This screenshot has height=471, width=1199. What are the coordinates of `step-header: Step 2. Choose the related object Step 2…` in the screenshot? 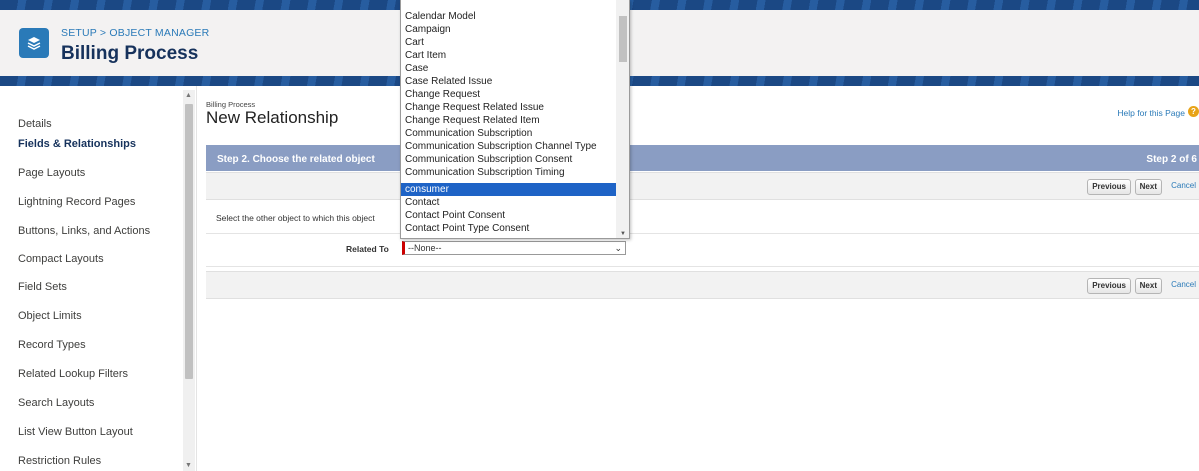 It's located at (702, 158).